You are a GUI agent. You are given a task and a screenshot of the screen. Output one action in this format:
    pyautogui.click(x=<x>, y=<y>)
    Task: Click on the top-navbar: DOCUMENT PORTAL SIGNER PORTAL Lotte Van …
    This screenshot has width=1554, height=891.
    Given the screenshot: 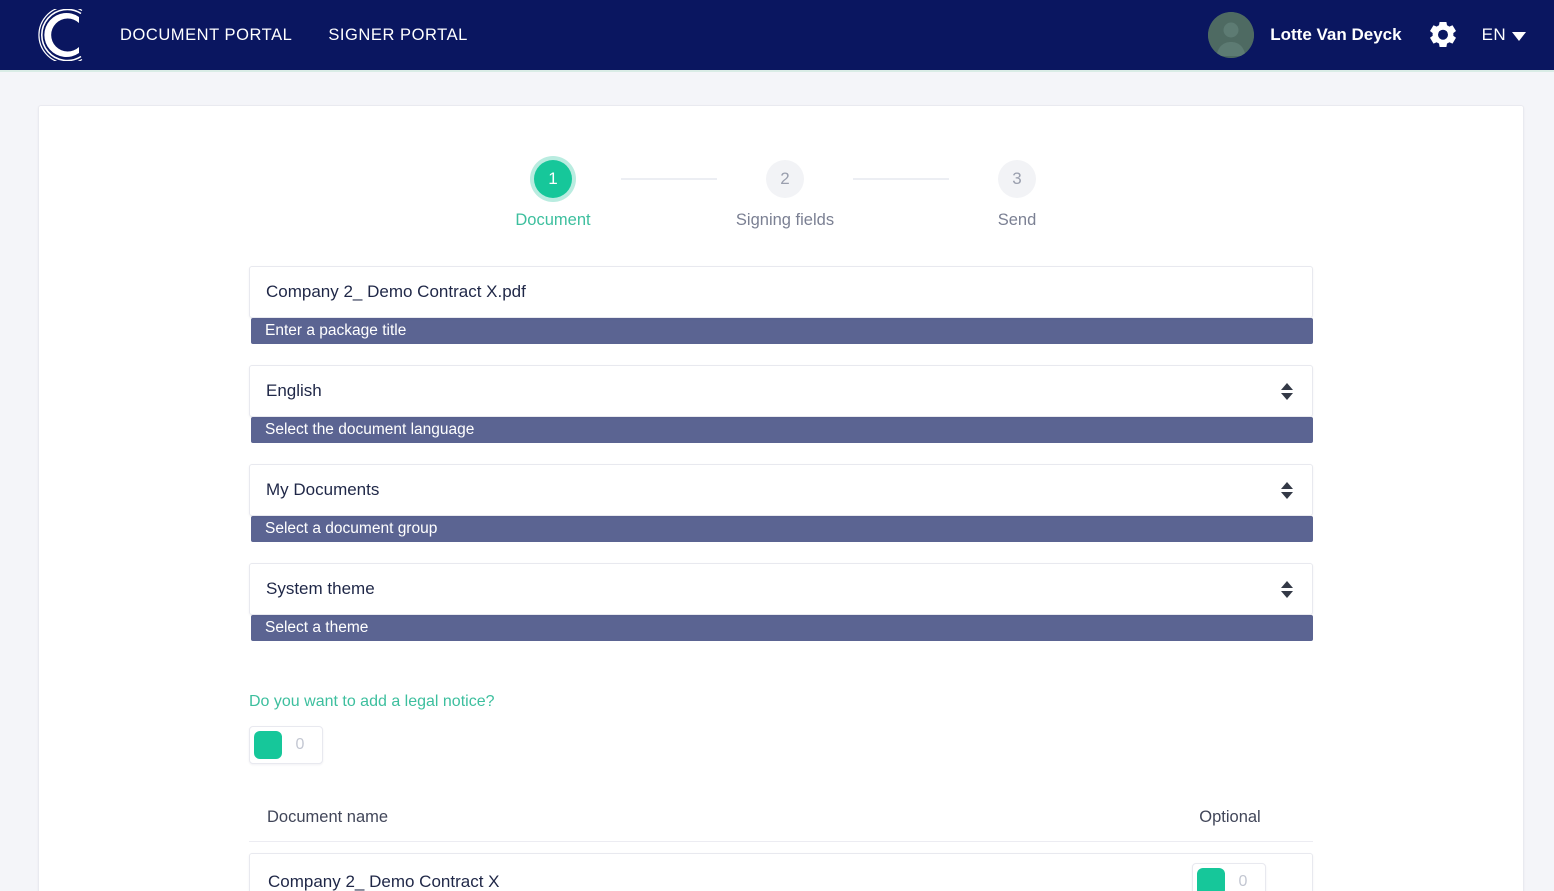 What is the action you would take?
    pyautogui.click(x=777, y=36)
    